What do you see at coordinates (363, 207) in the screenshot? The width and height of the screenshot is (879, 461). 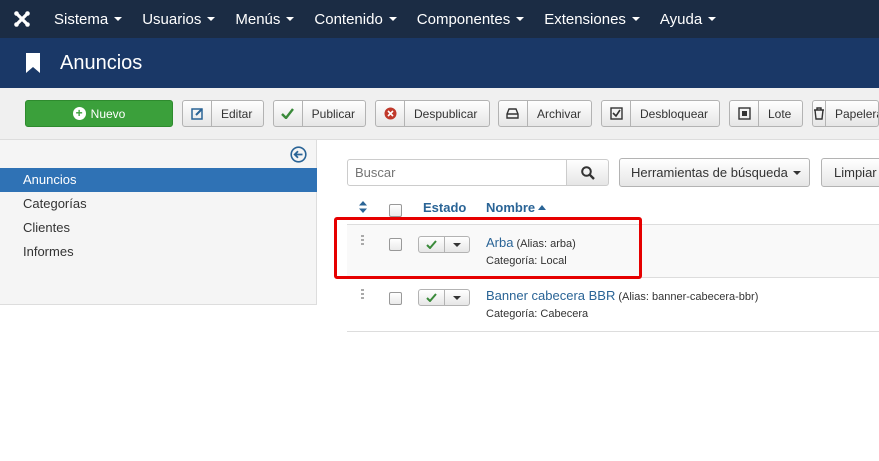 I see `ordering-sort-icon` at bounding box center [363, 207].